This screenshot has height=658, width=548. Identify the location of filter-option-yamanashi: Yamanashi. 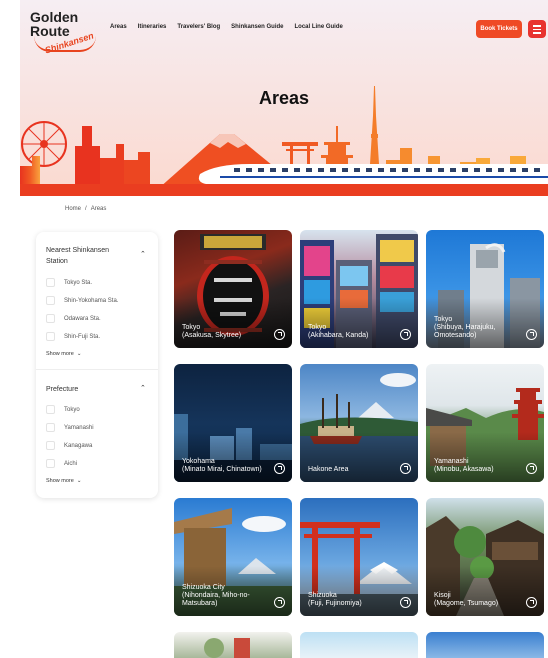
(70, 427).